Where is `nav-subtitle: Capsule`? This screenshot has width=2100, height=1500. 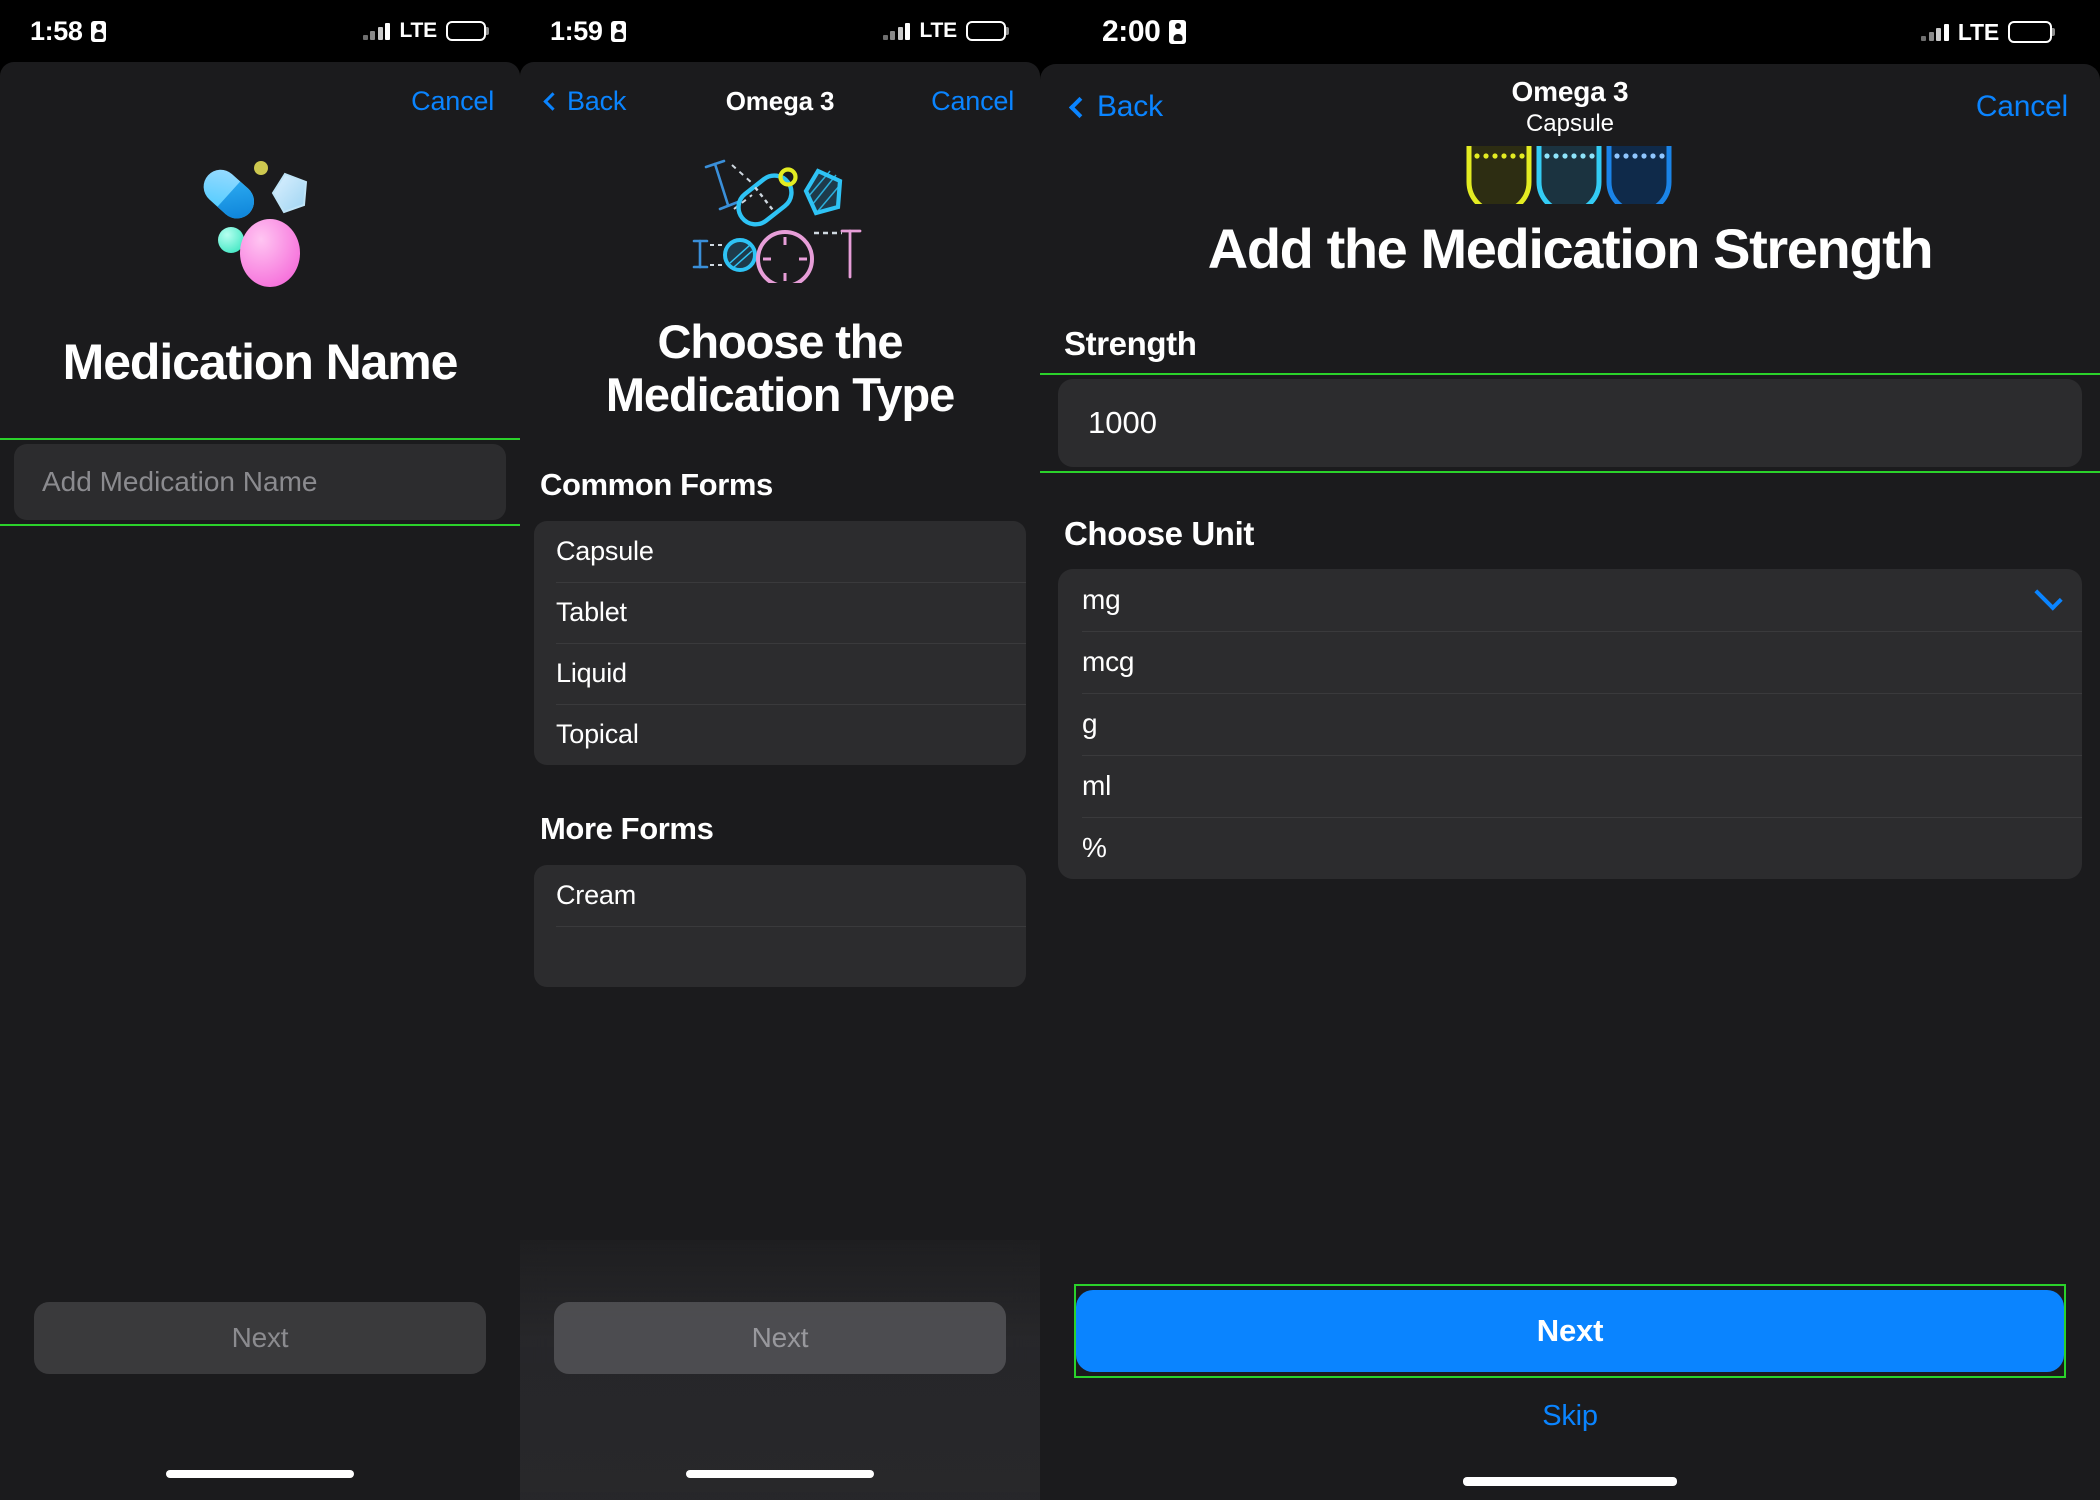 nav-subtitle: Capsule is located at coordinates (1570, 123).